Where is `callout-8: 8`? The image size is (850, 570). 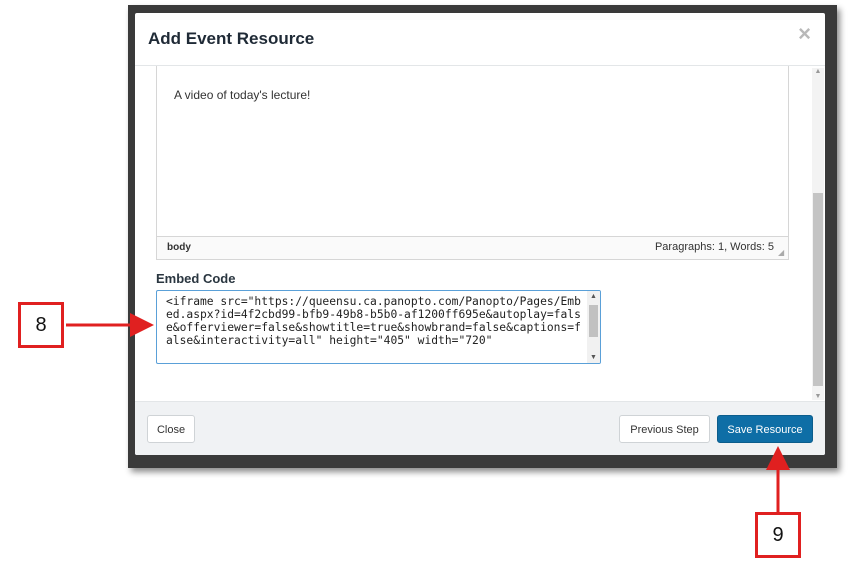 callout-8: 8 is located at coordinates (41, 325).